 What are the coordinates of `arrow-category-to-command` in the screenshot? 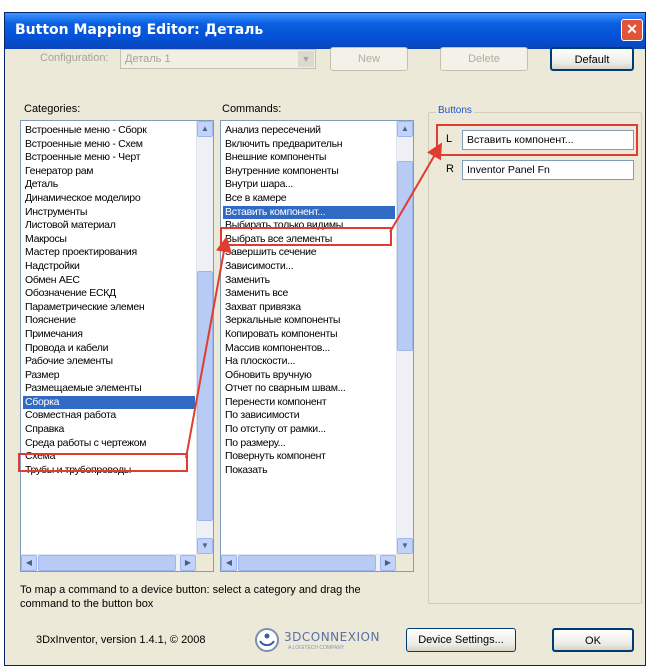 It's located at (208, 347).